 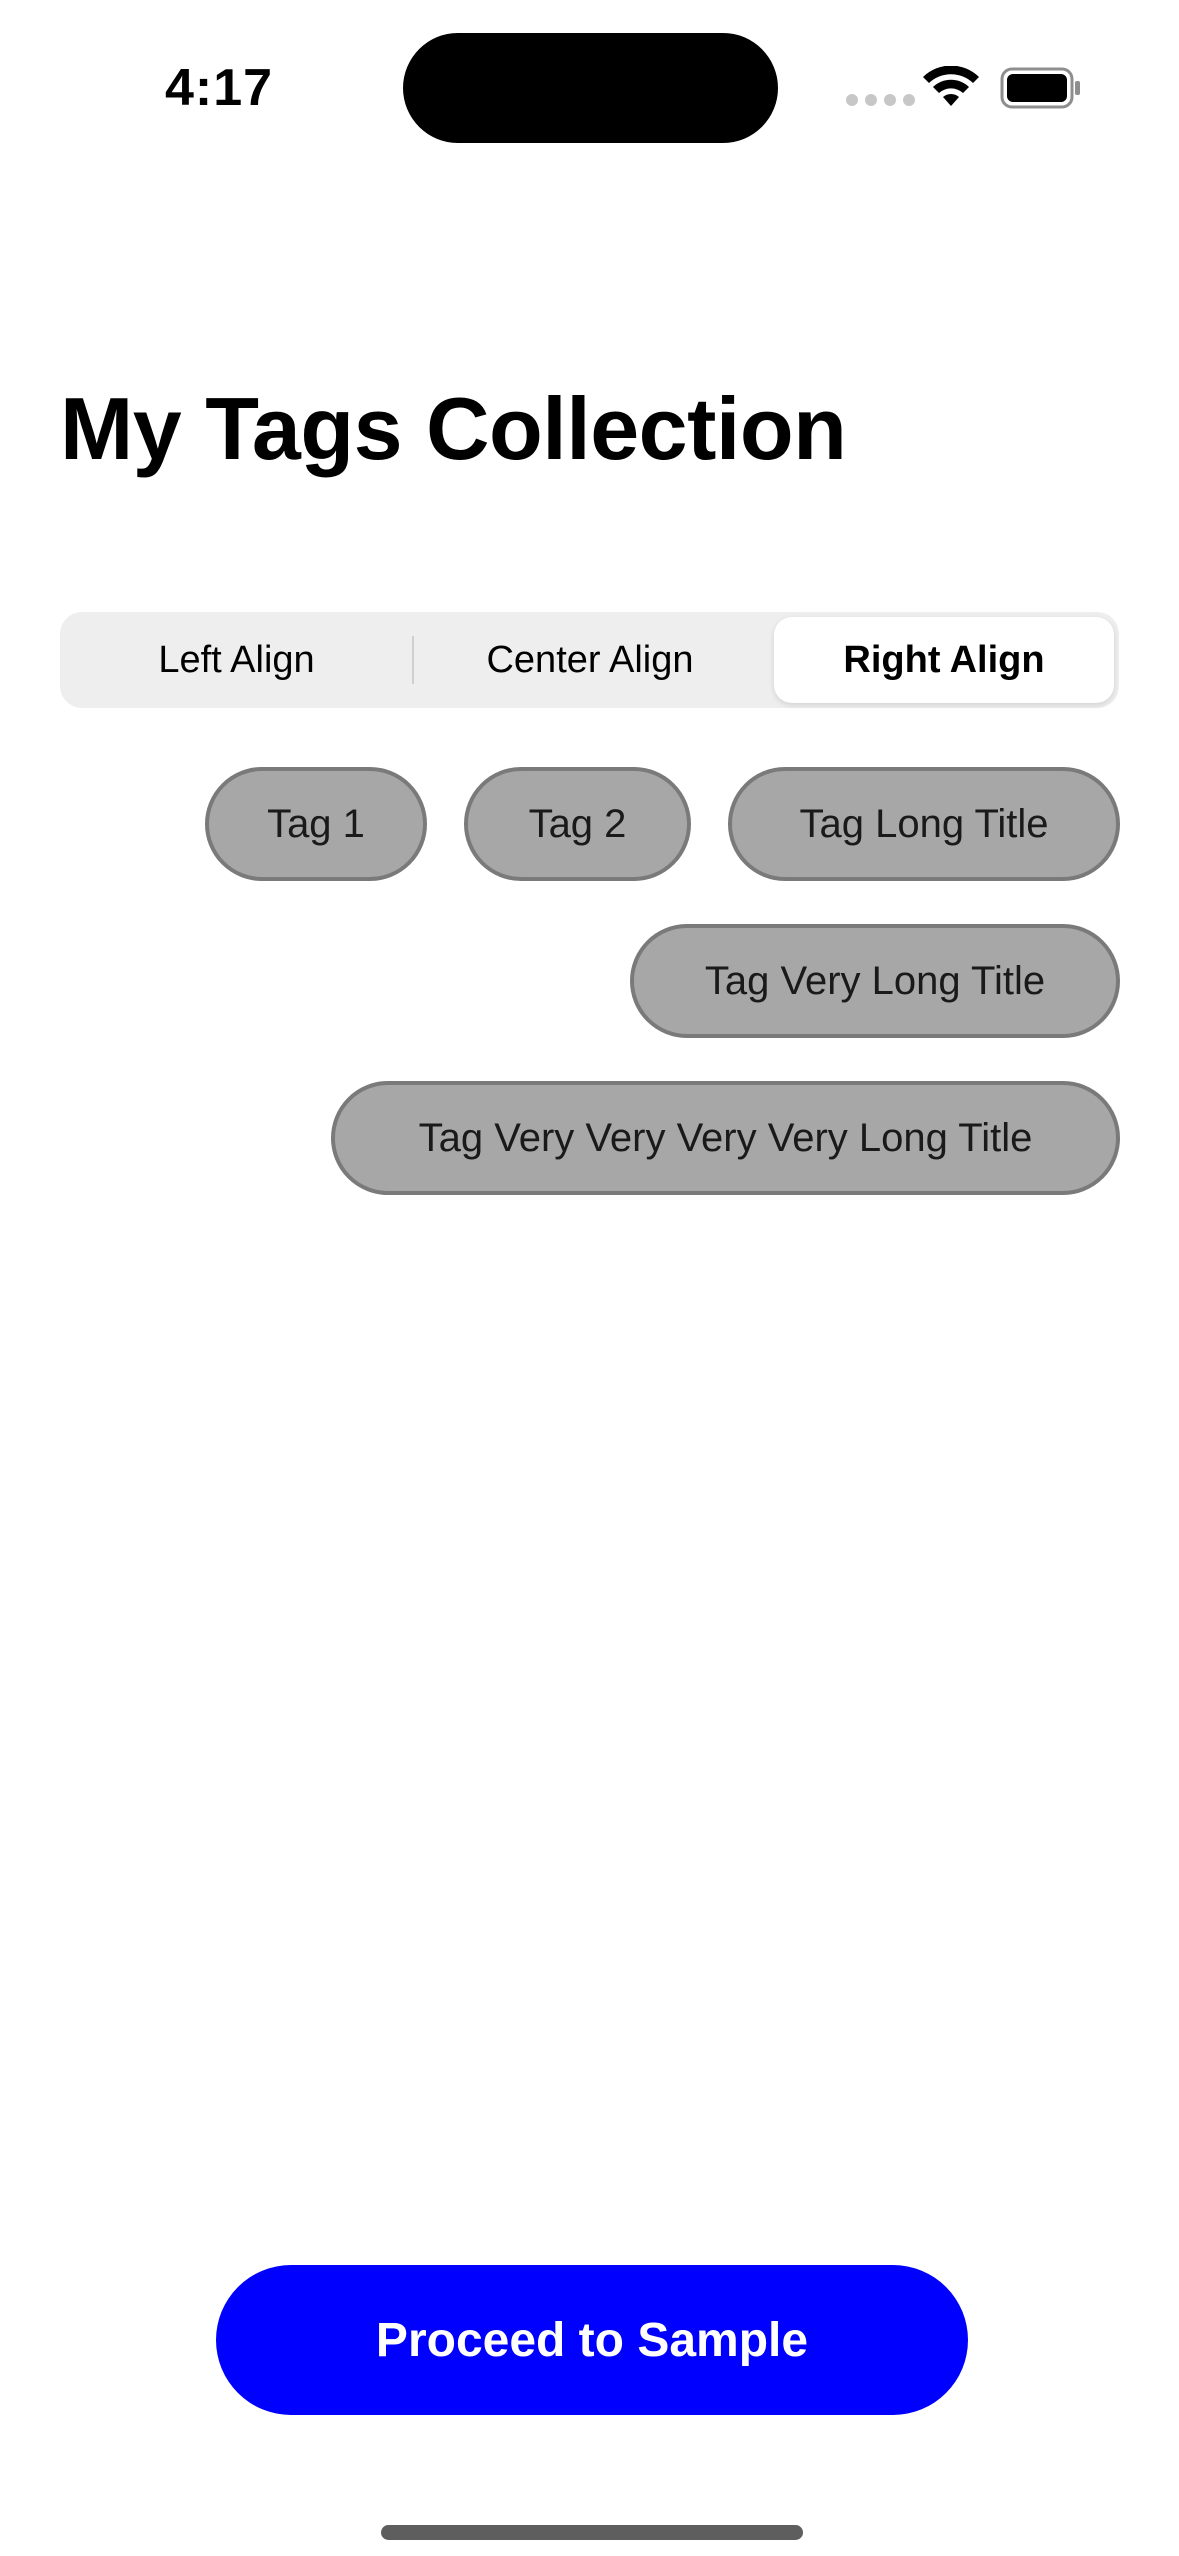 I want to click on segment-center-align: Center Align, so click(x=590, y=660).